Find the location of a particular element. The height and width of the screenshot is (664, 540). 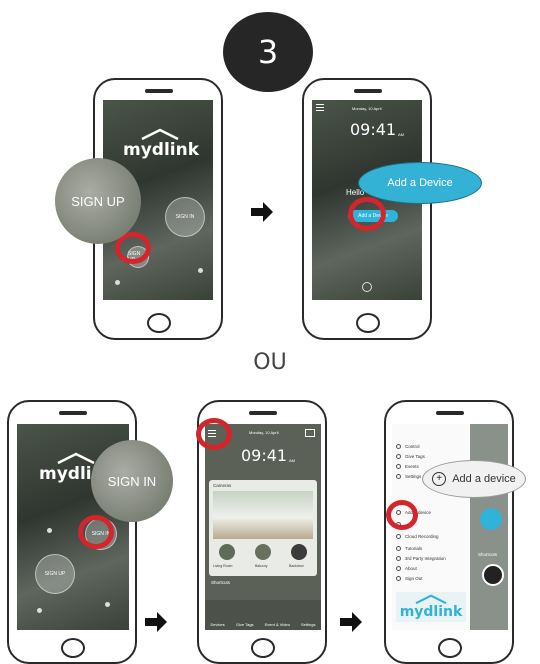

step-number: 3 is located at coordinates (268, 52).